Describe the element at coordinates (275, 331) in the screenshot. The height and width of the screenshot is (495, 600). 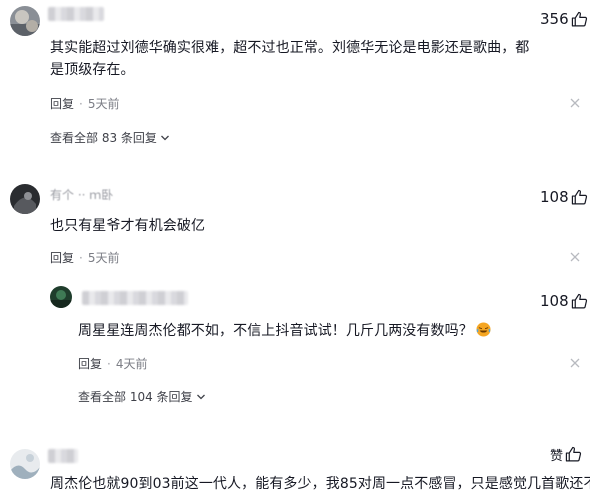
I see `reply-text-content: 周星星连周杰伦都不如，不信上抖音试试！几斤几两没有数吗？` at that location.